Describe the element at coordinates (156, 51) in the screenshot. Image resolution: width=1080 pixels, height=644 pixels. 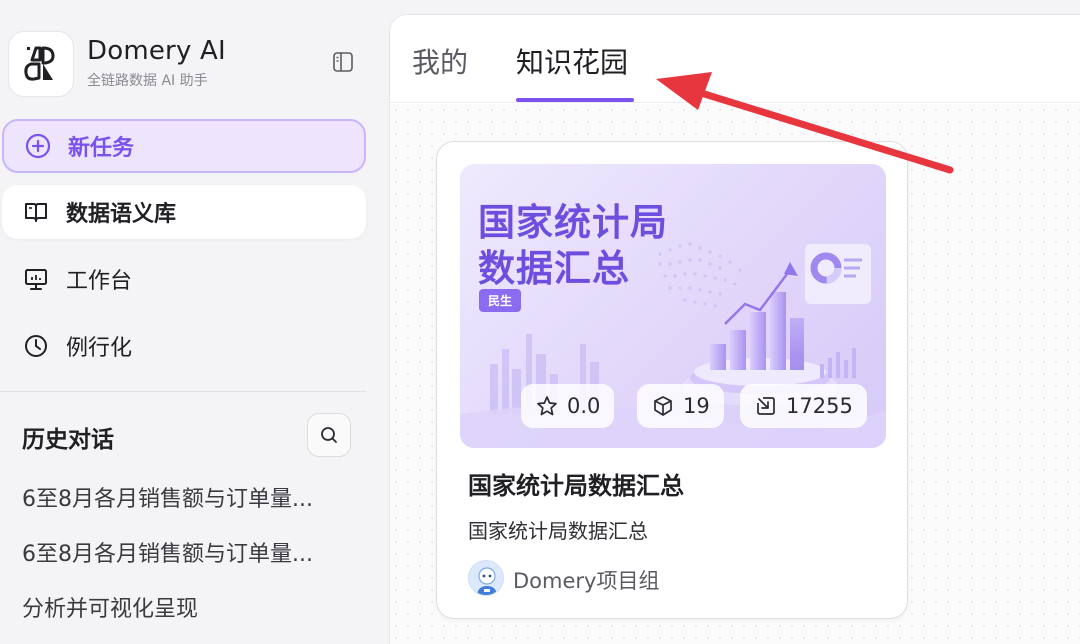
I see `brand-name: Domery AI` at that location.